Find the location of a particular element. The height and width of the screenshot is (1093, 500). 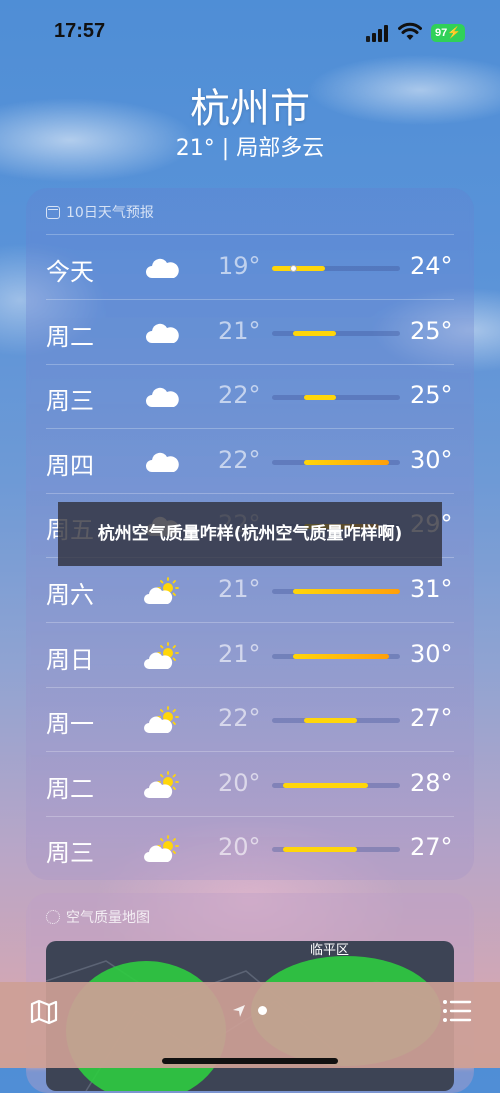

overlay-caption-text: 杭州空气质量咋样(杭州空气质量咋样啊) is located at coordinates (250, 534).